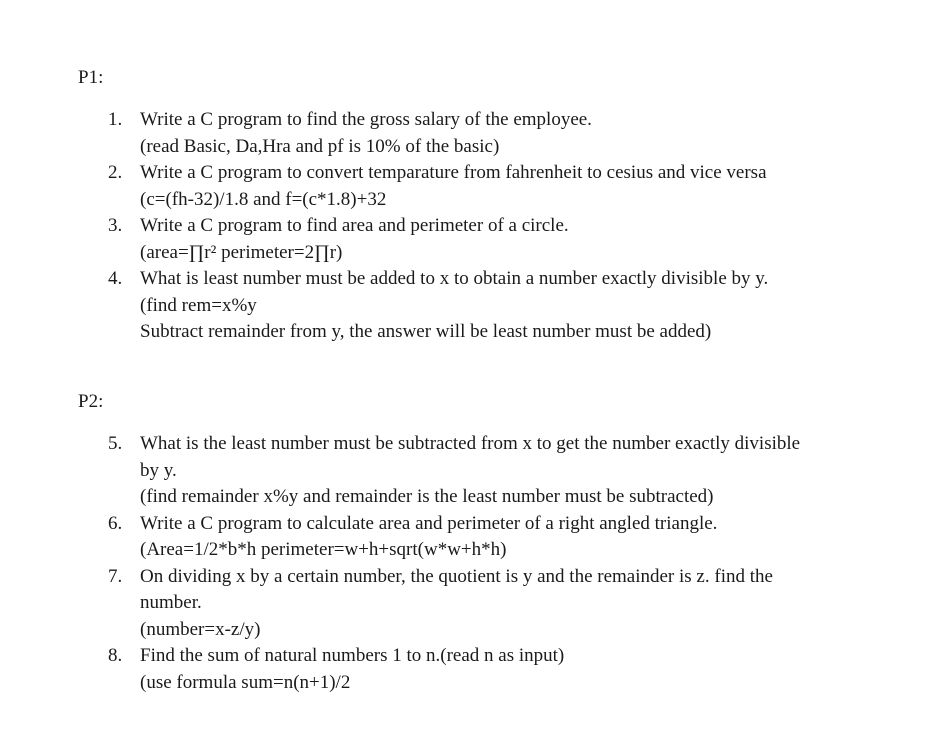 The image size is (945, 756). I want to click on problem-number: 1., so click(115, 119).